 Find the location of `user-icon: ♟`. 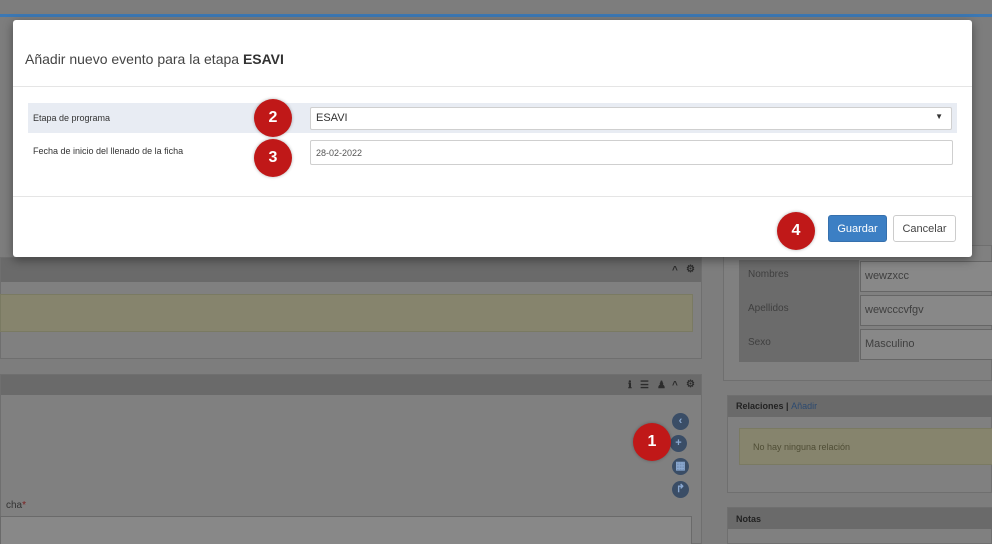

user-icon: ♟ is located at coordinates (661, 385).